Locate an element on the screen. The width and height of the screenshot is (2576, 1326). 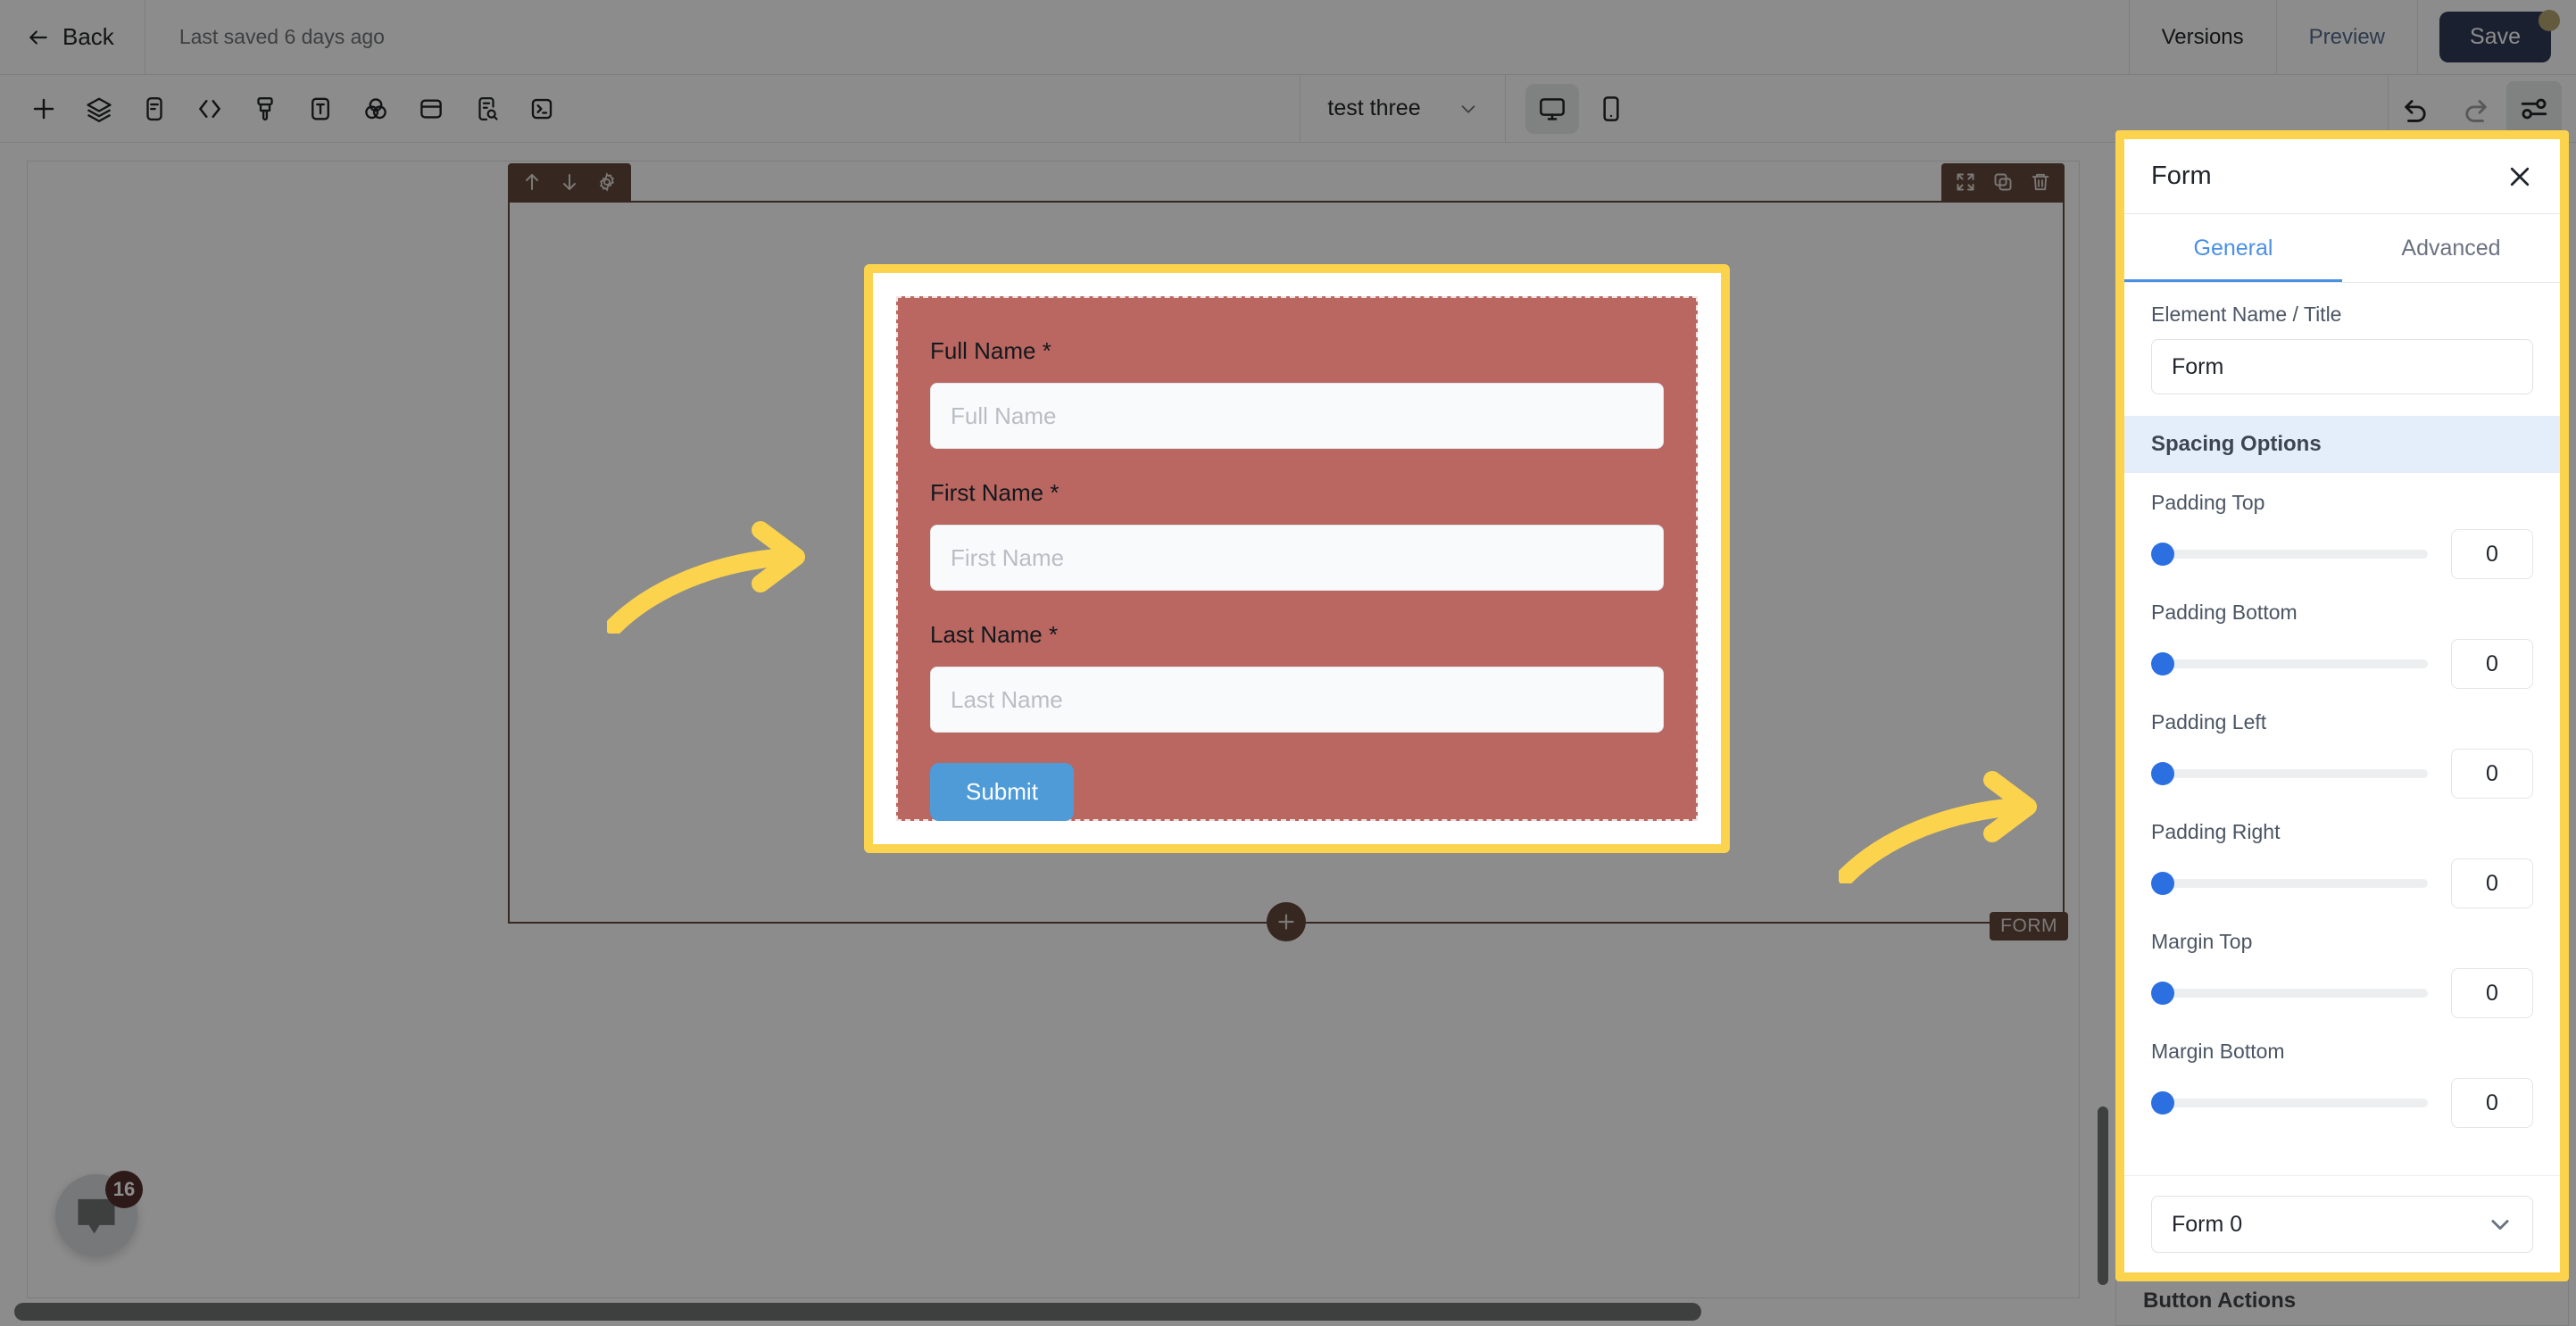
value-input-margin-bottom is located at coordinates (2492, 1103).